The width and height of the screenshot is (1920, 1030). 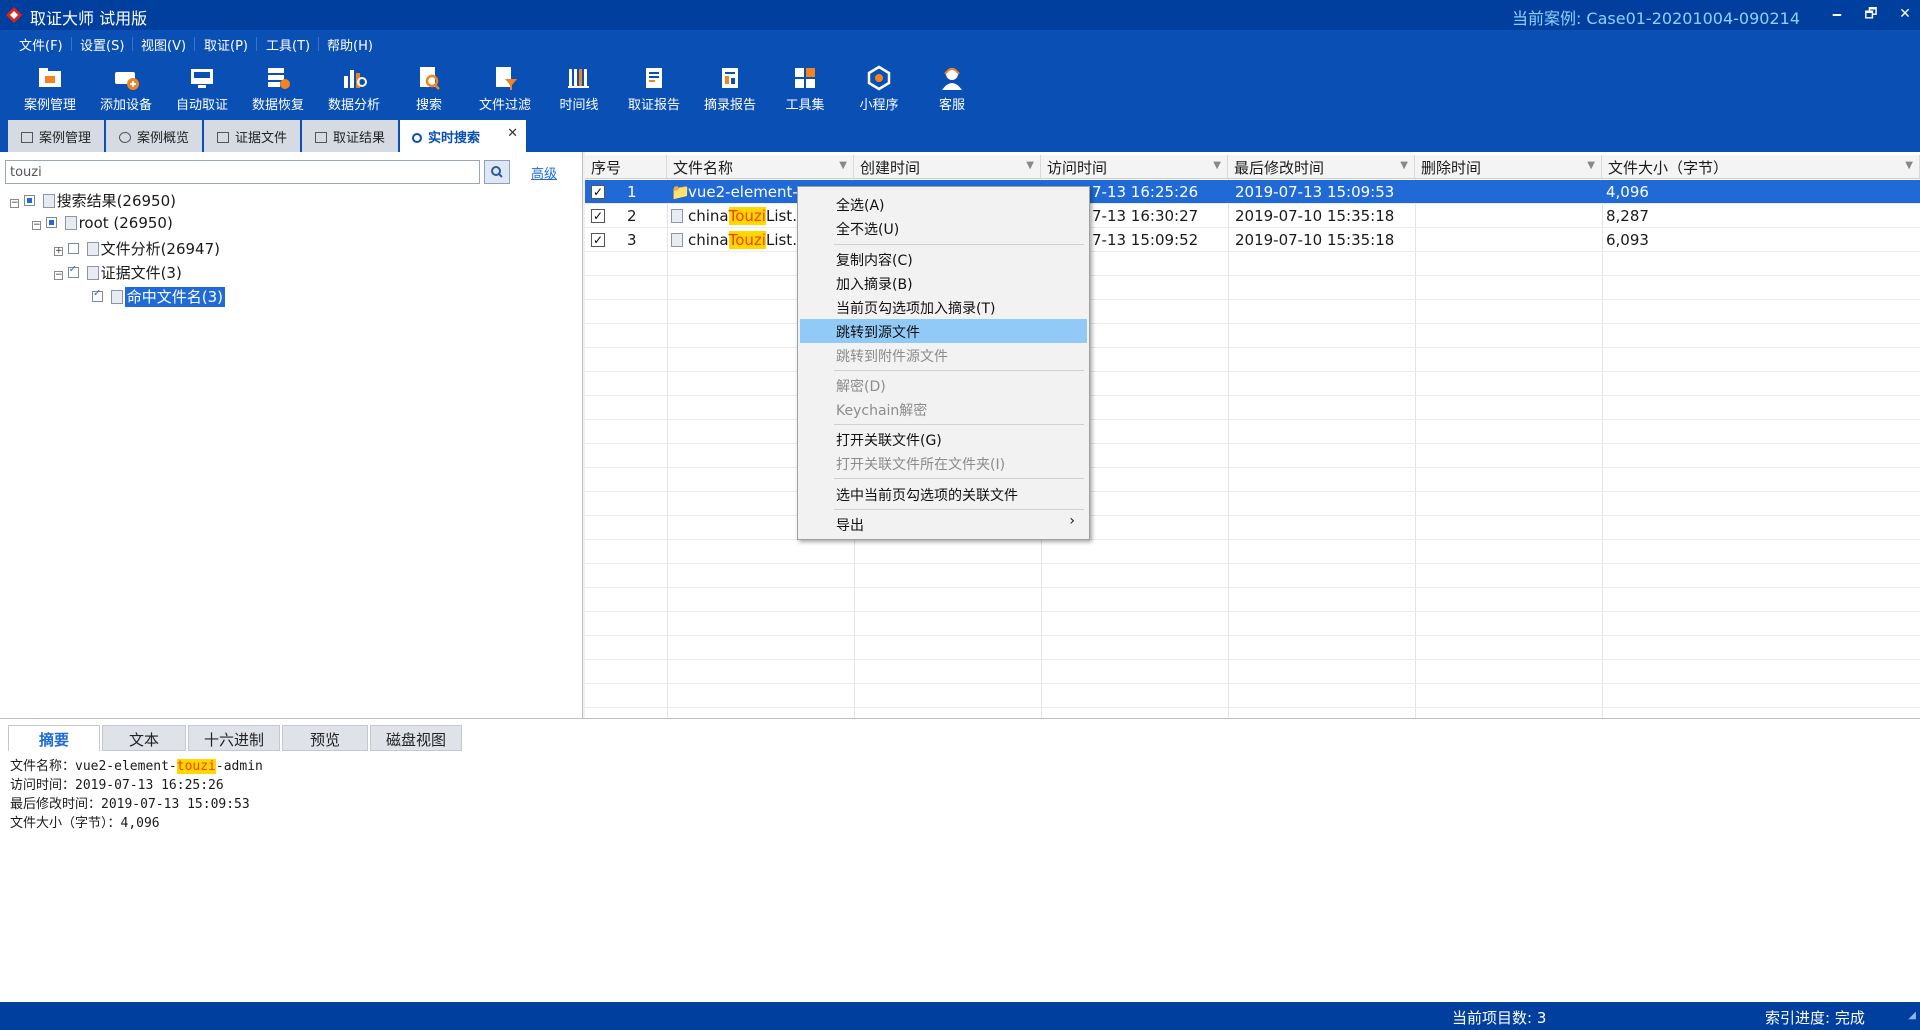 I want to click on menu-file: 文件(F), so click(x=41, y=44).